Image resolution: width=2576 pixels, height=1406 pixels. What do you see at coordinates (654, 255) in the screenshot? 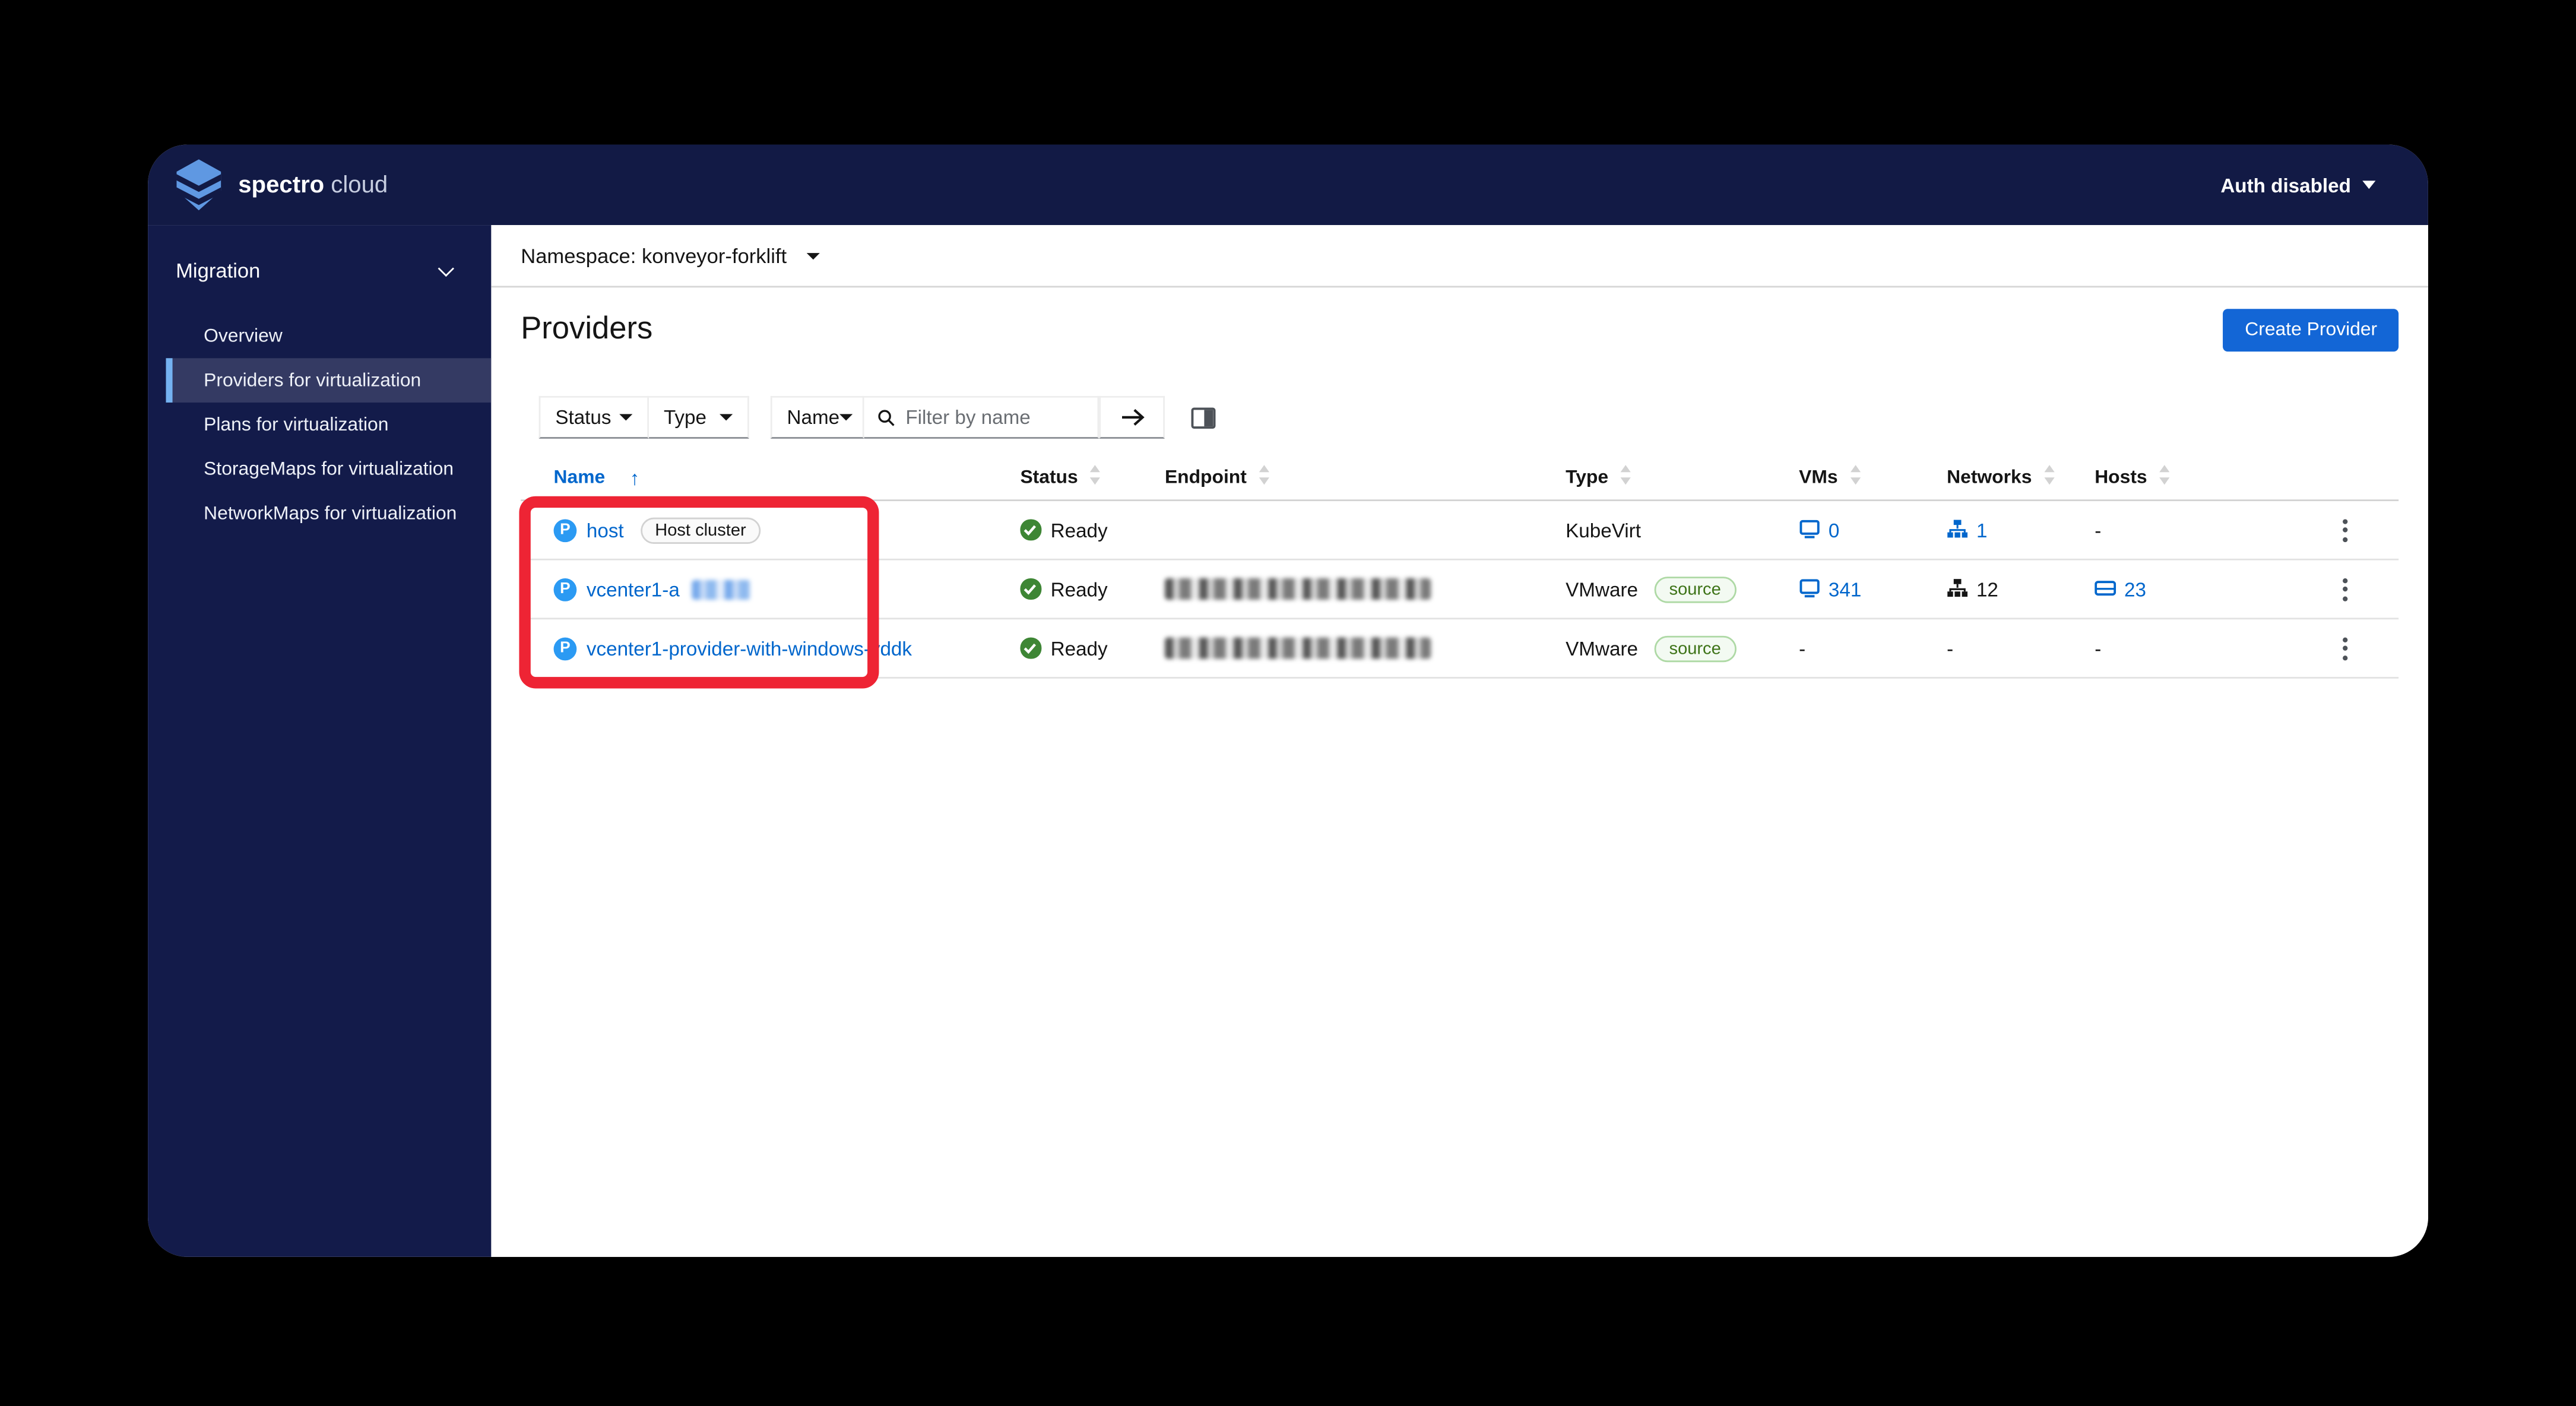
I see `namespace-label: Namespace: konveyor-forklift` at bounding box center [654, 255].